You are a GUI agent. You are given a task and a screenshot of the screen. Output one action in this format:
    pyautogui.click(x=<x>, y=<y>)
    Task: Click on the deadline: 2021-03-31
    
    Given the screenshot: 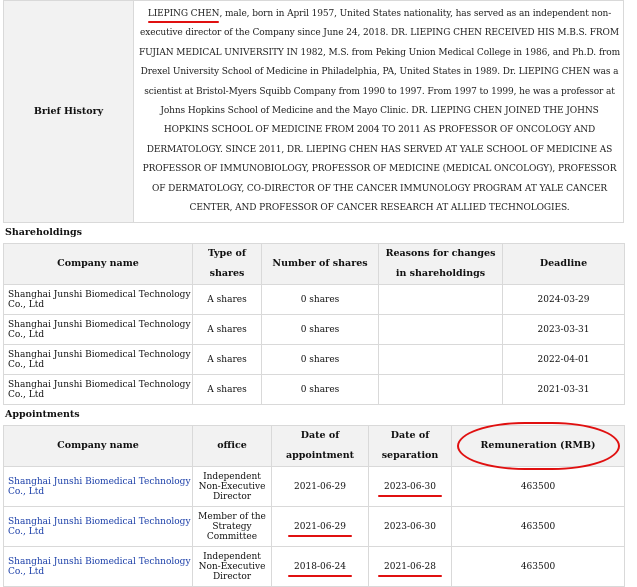 What is the action you would take?
    pyautogui.click(x=563, y=390)
    